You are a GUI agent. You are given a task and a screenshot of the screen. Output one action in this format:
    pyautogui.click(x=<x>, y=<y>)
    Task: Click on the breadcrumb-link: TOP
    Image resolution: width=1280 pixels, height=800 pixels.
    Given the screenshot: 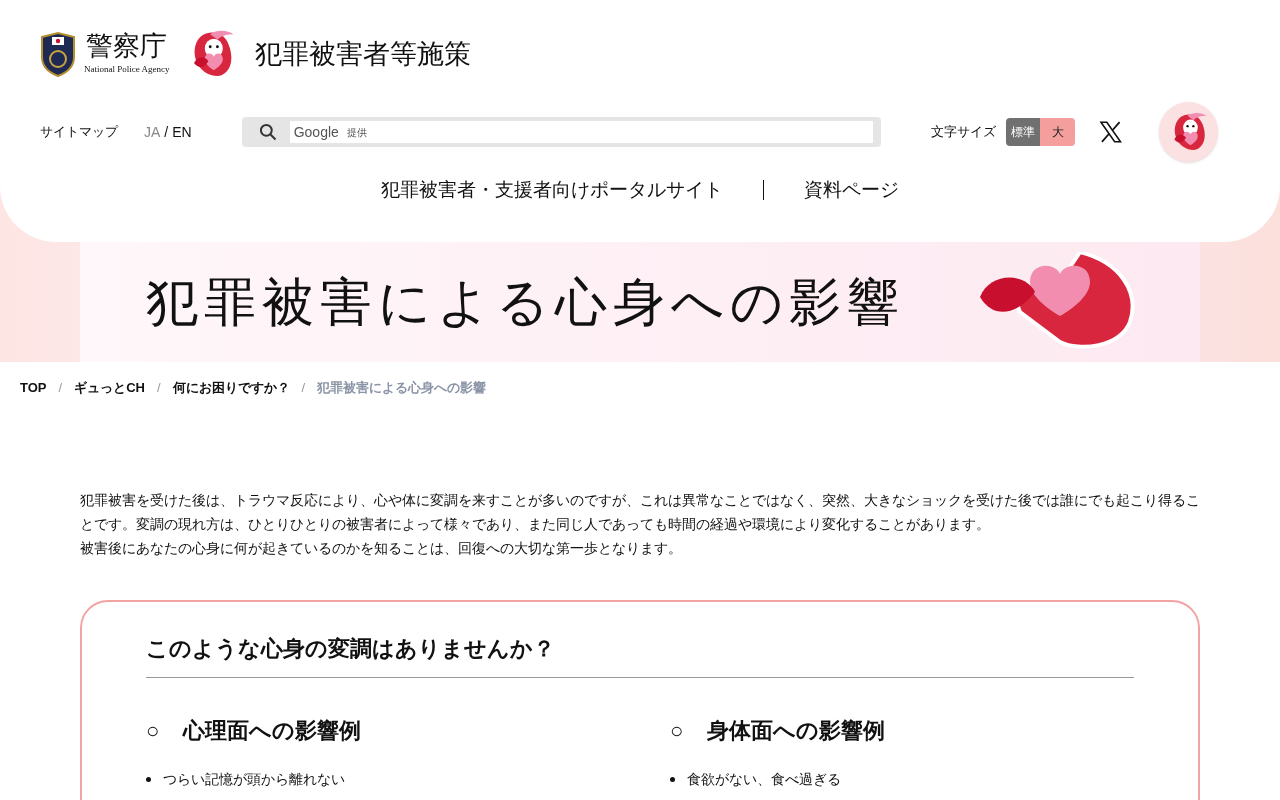 What is the action you would take?
    pyautogui.click(x=33, y=388)
    